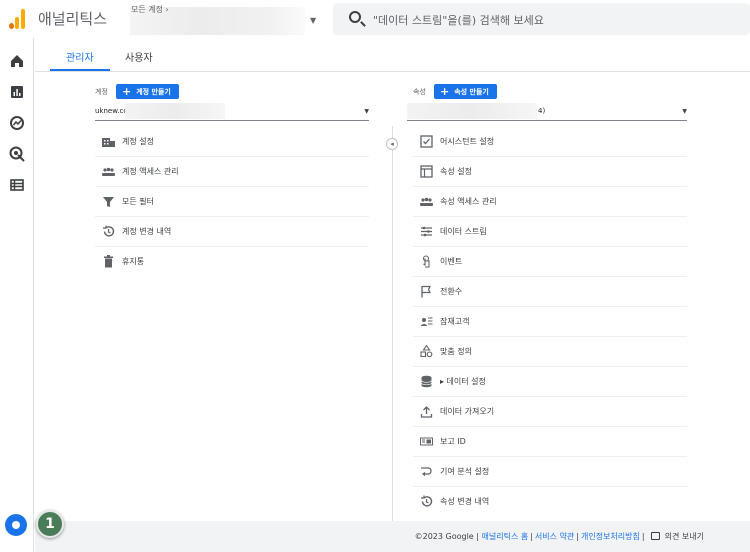 The image size is (750, 552). I want to click on search-placeholder: "데이터 스트림"을(를) 검색해 보세요, so click(458, 20).